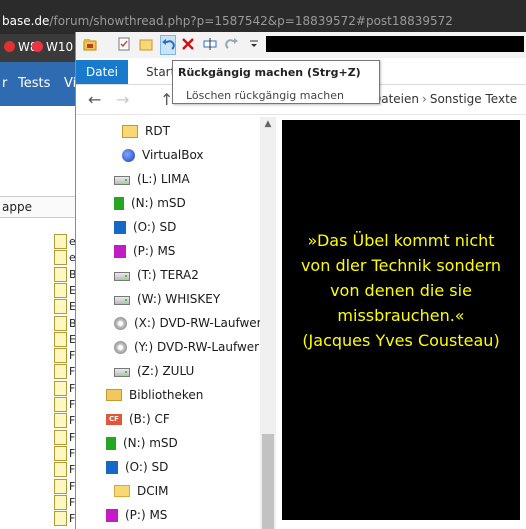 The width and height of the screenshot is (526, 529). I want to click on tree-item-label: (N:) mSD, so click(150, 443).